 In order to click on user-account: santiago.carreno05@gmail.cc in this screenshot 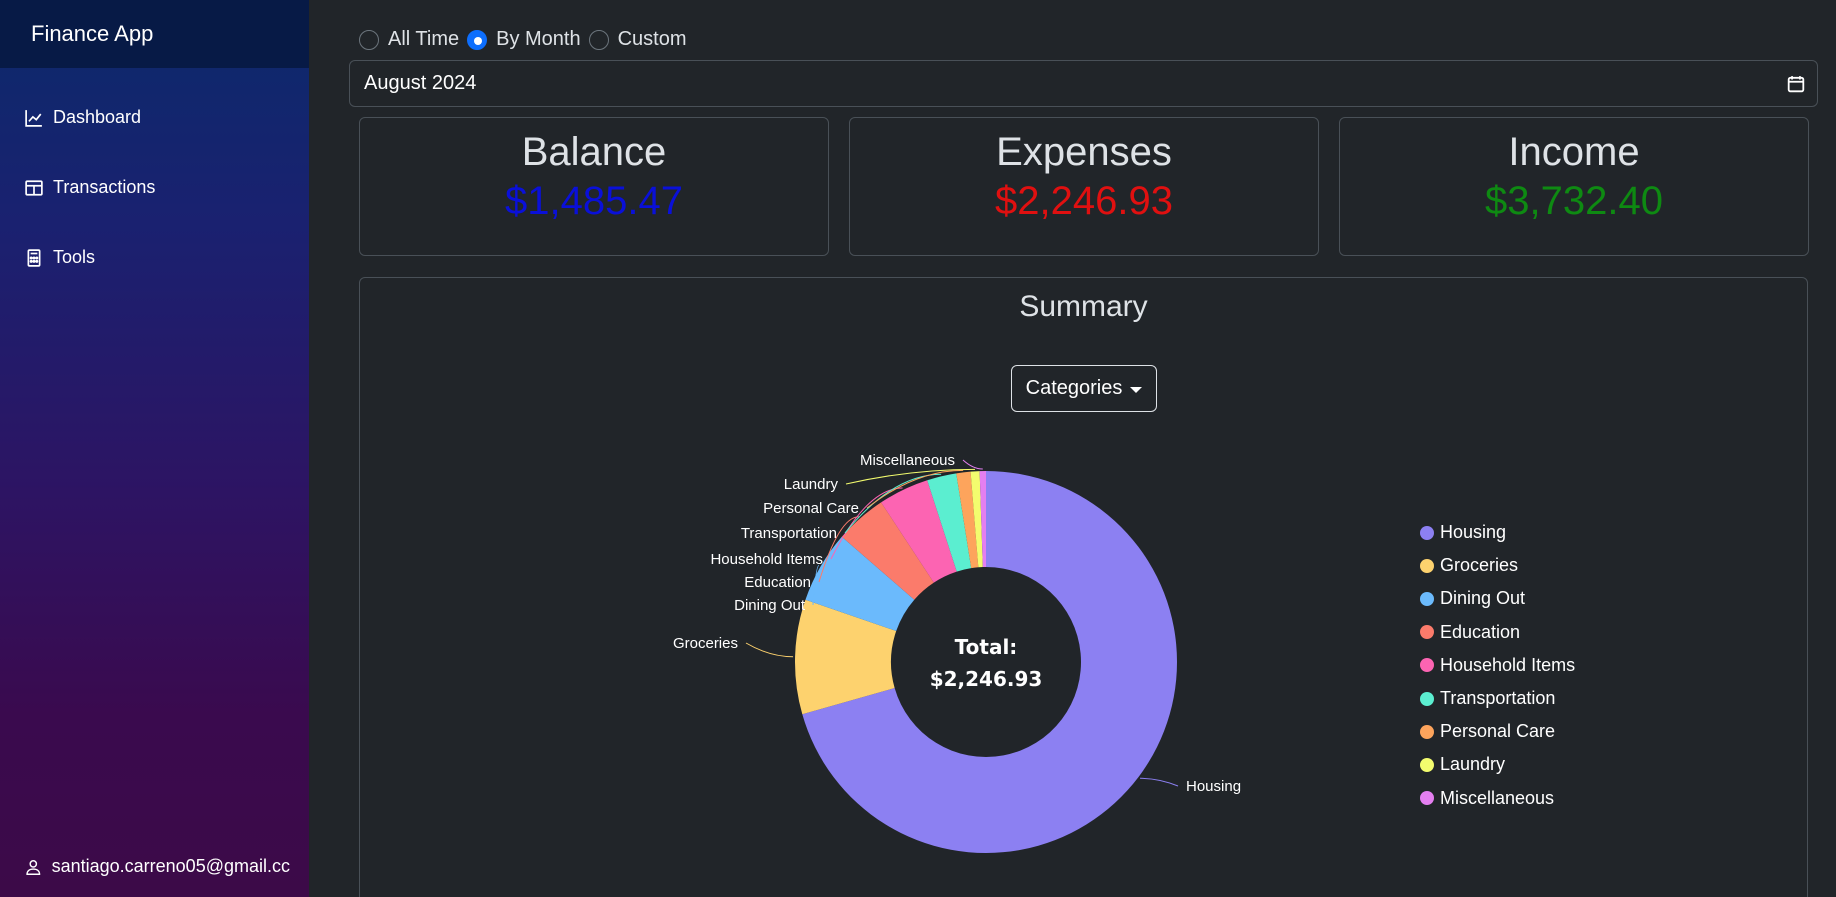, I will do `click(157, 866)`.